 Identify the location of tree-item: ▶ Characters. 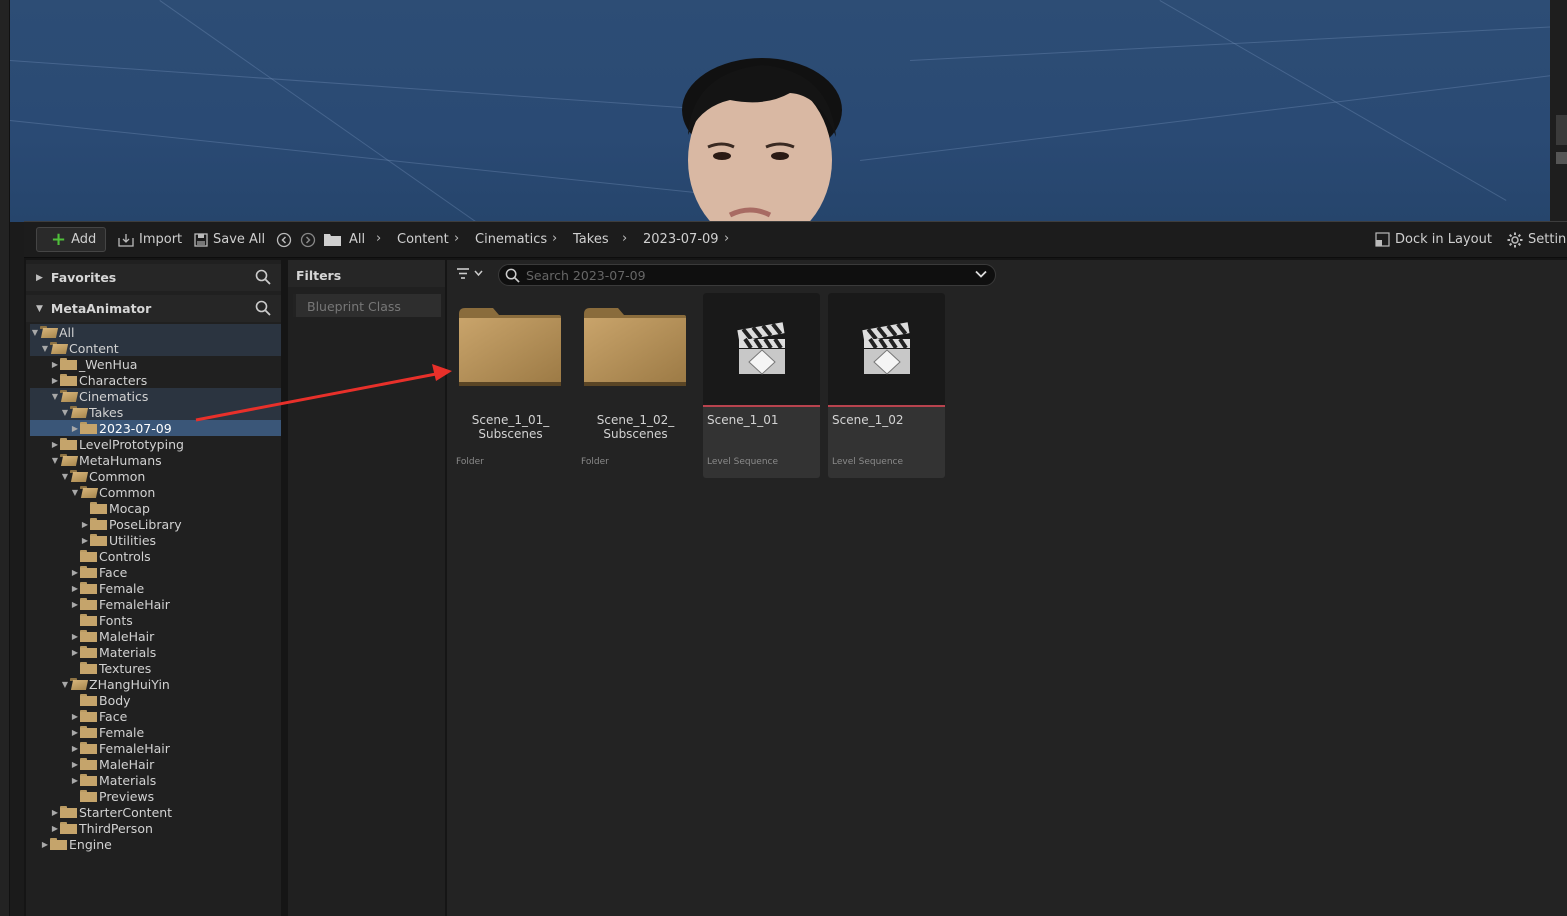
(155, 380).